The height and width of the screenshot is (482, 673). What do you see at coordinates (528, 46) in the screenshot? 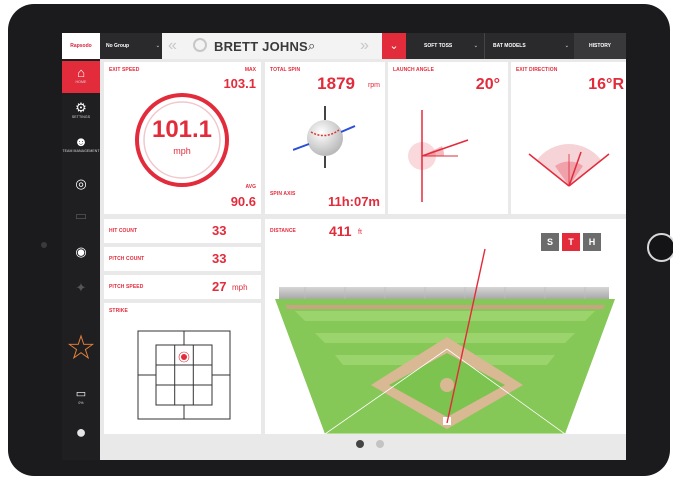
I see `bat-select: BAT MODELS ⌄` at bounding box center [528, 46].